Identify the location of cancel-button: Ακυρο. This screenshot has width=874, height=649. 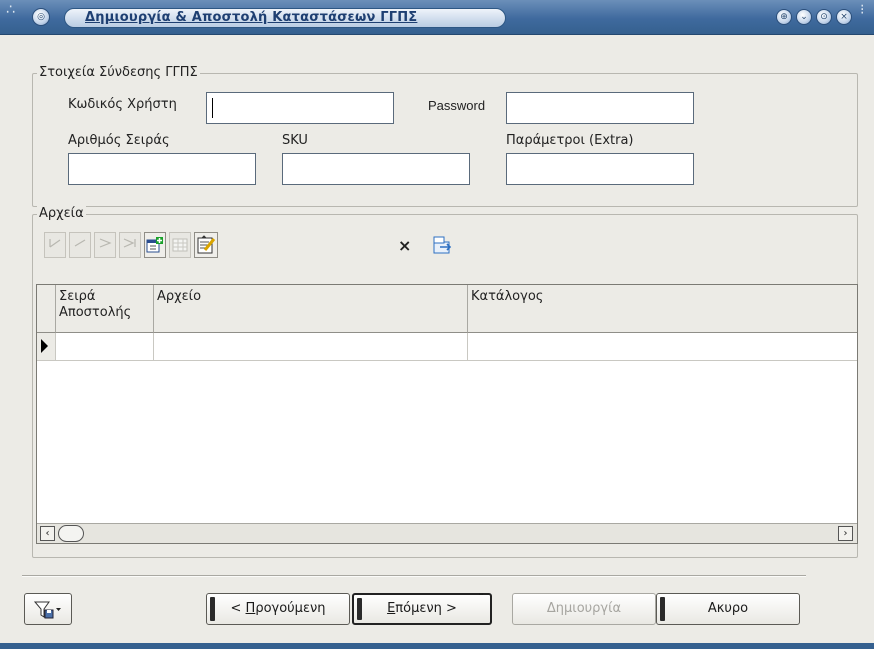
(728, 609).